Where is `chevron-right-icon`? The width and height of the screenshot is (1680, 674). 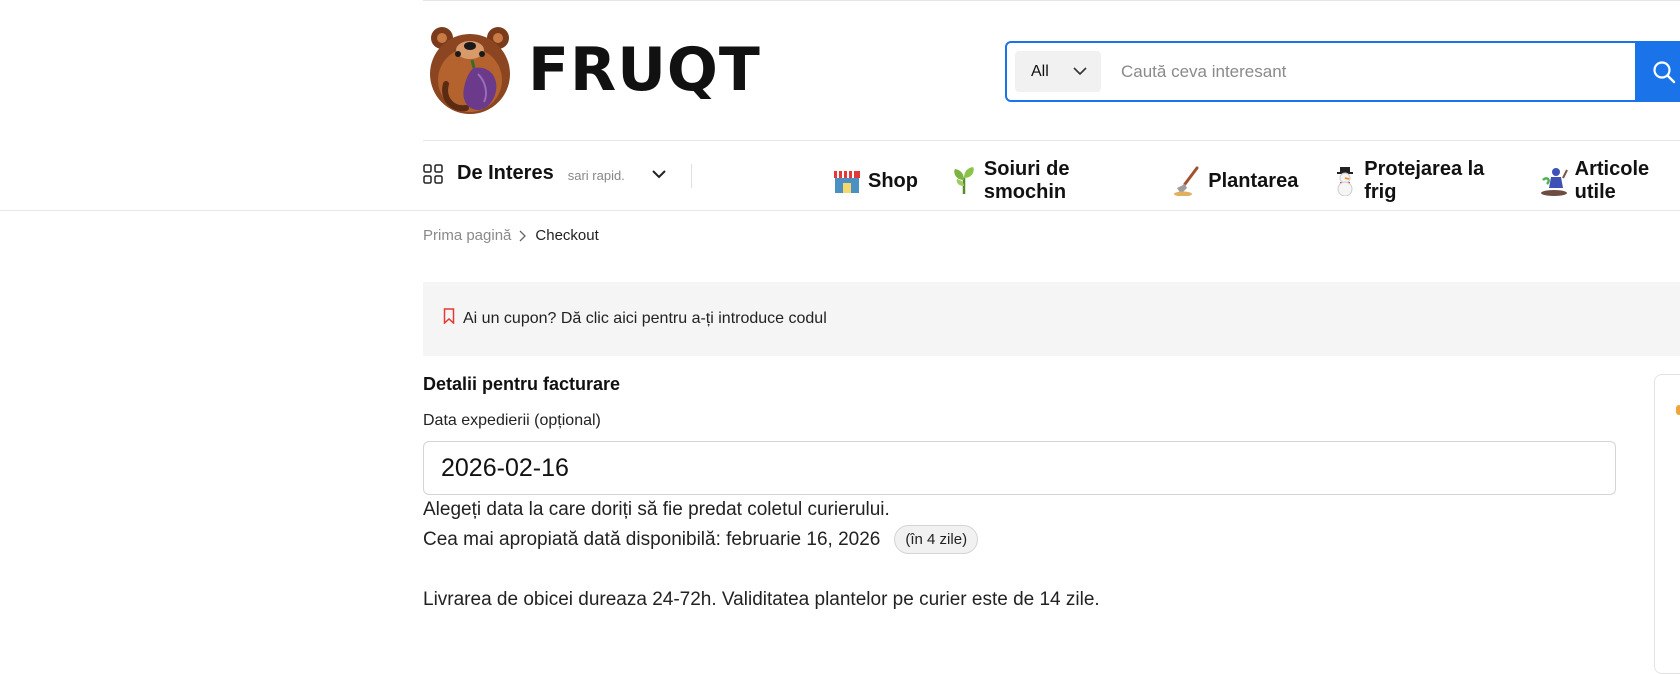
chevron-right-icon is located at coordinates (523, 235).